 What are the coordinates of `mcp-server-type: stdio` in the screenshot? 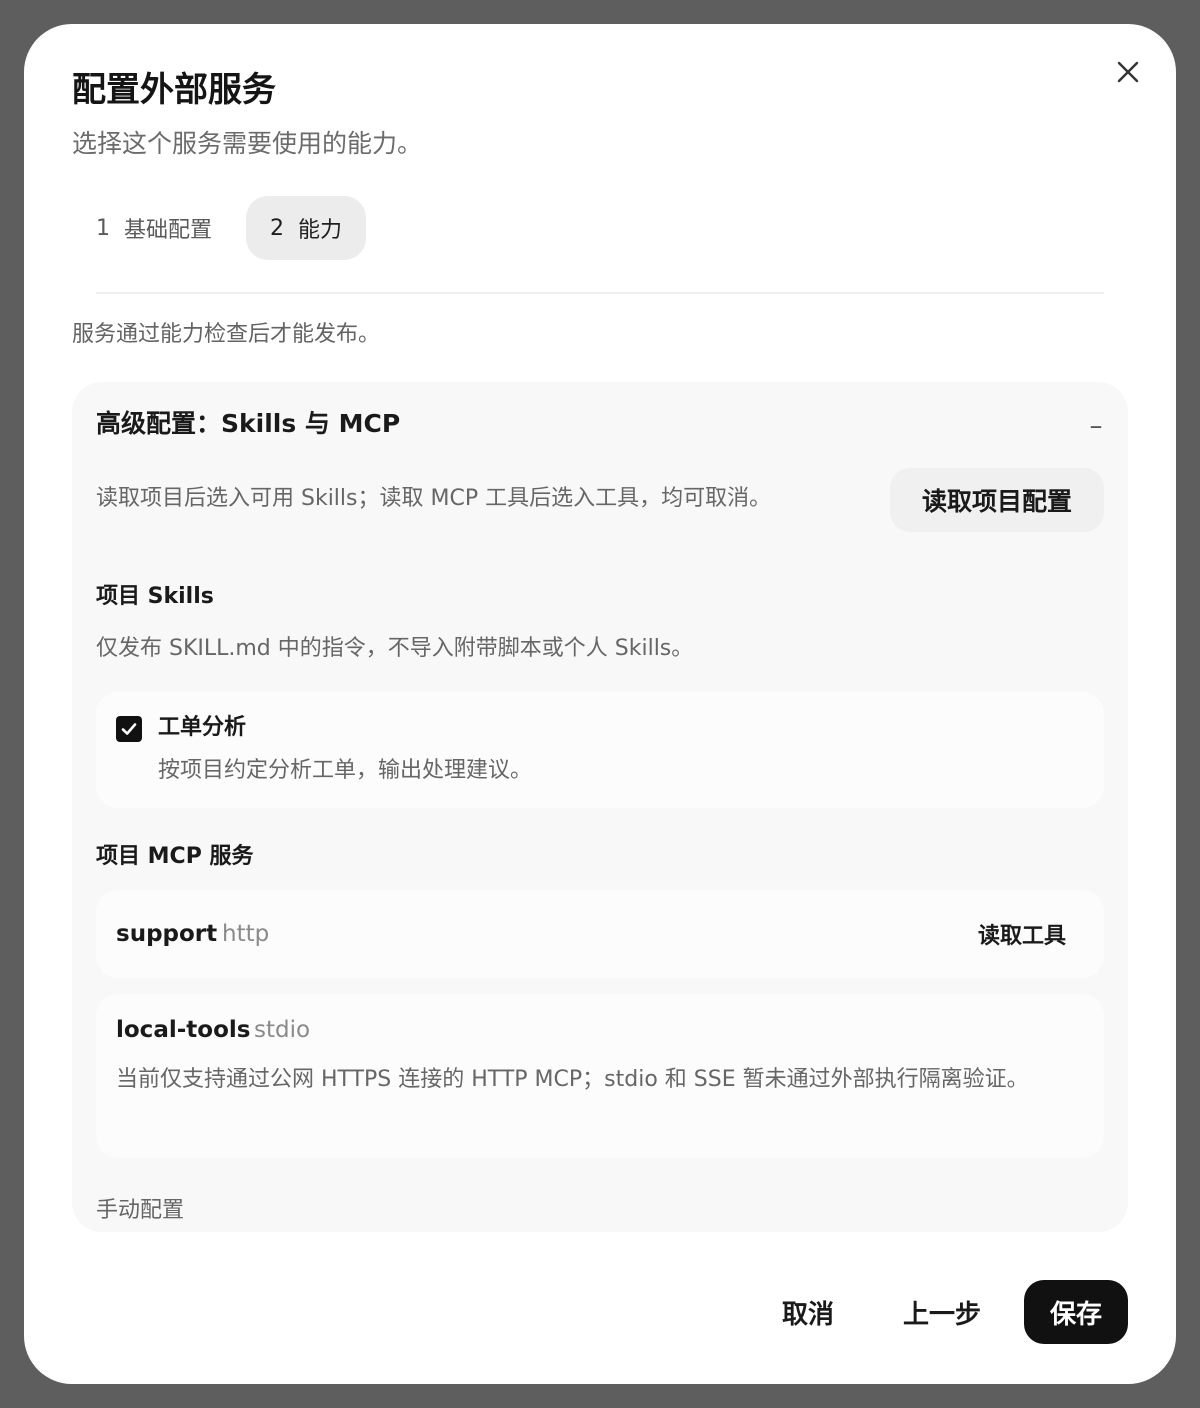 It's located at (282, 1030).